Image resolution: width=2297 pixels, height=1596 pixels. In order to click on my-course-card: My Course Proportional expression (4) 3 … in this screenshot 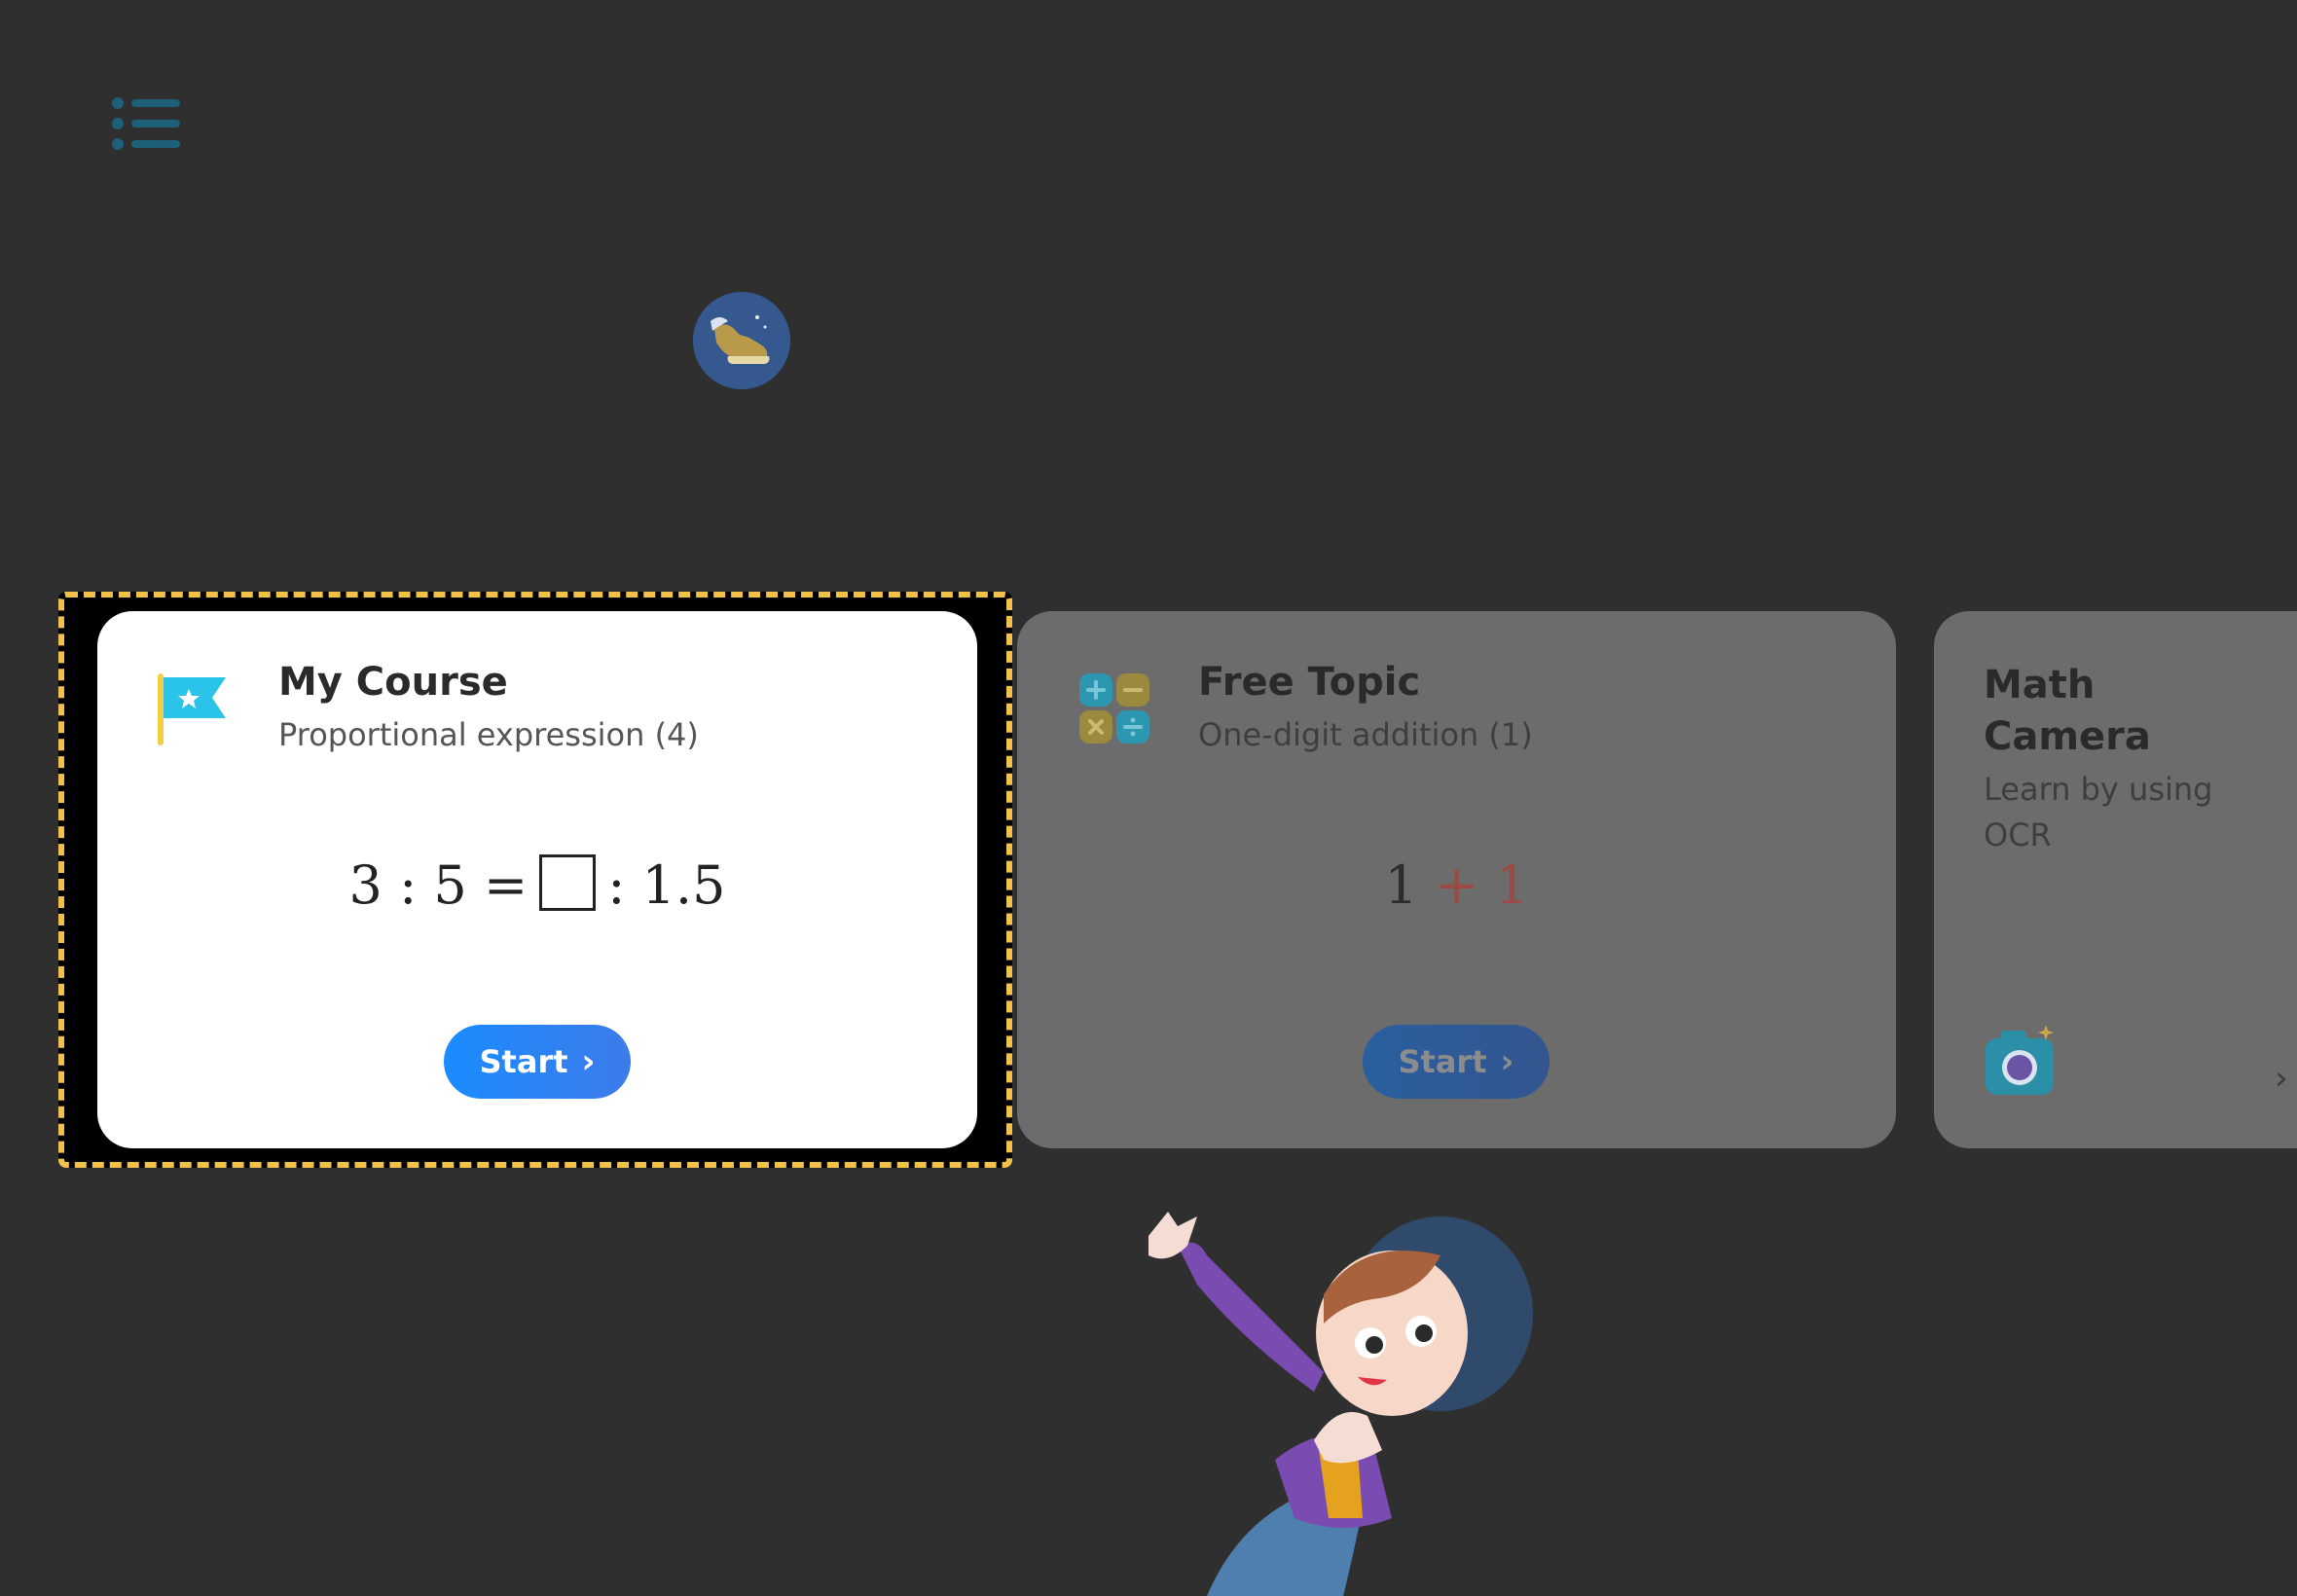, I will do `click(537, 879)`.